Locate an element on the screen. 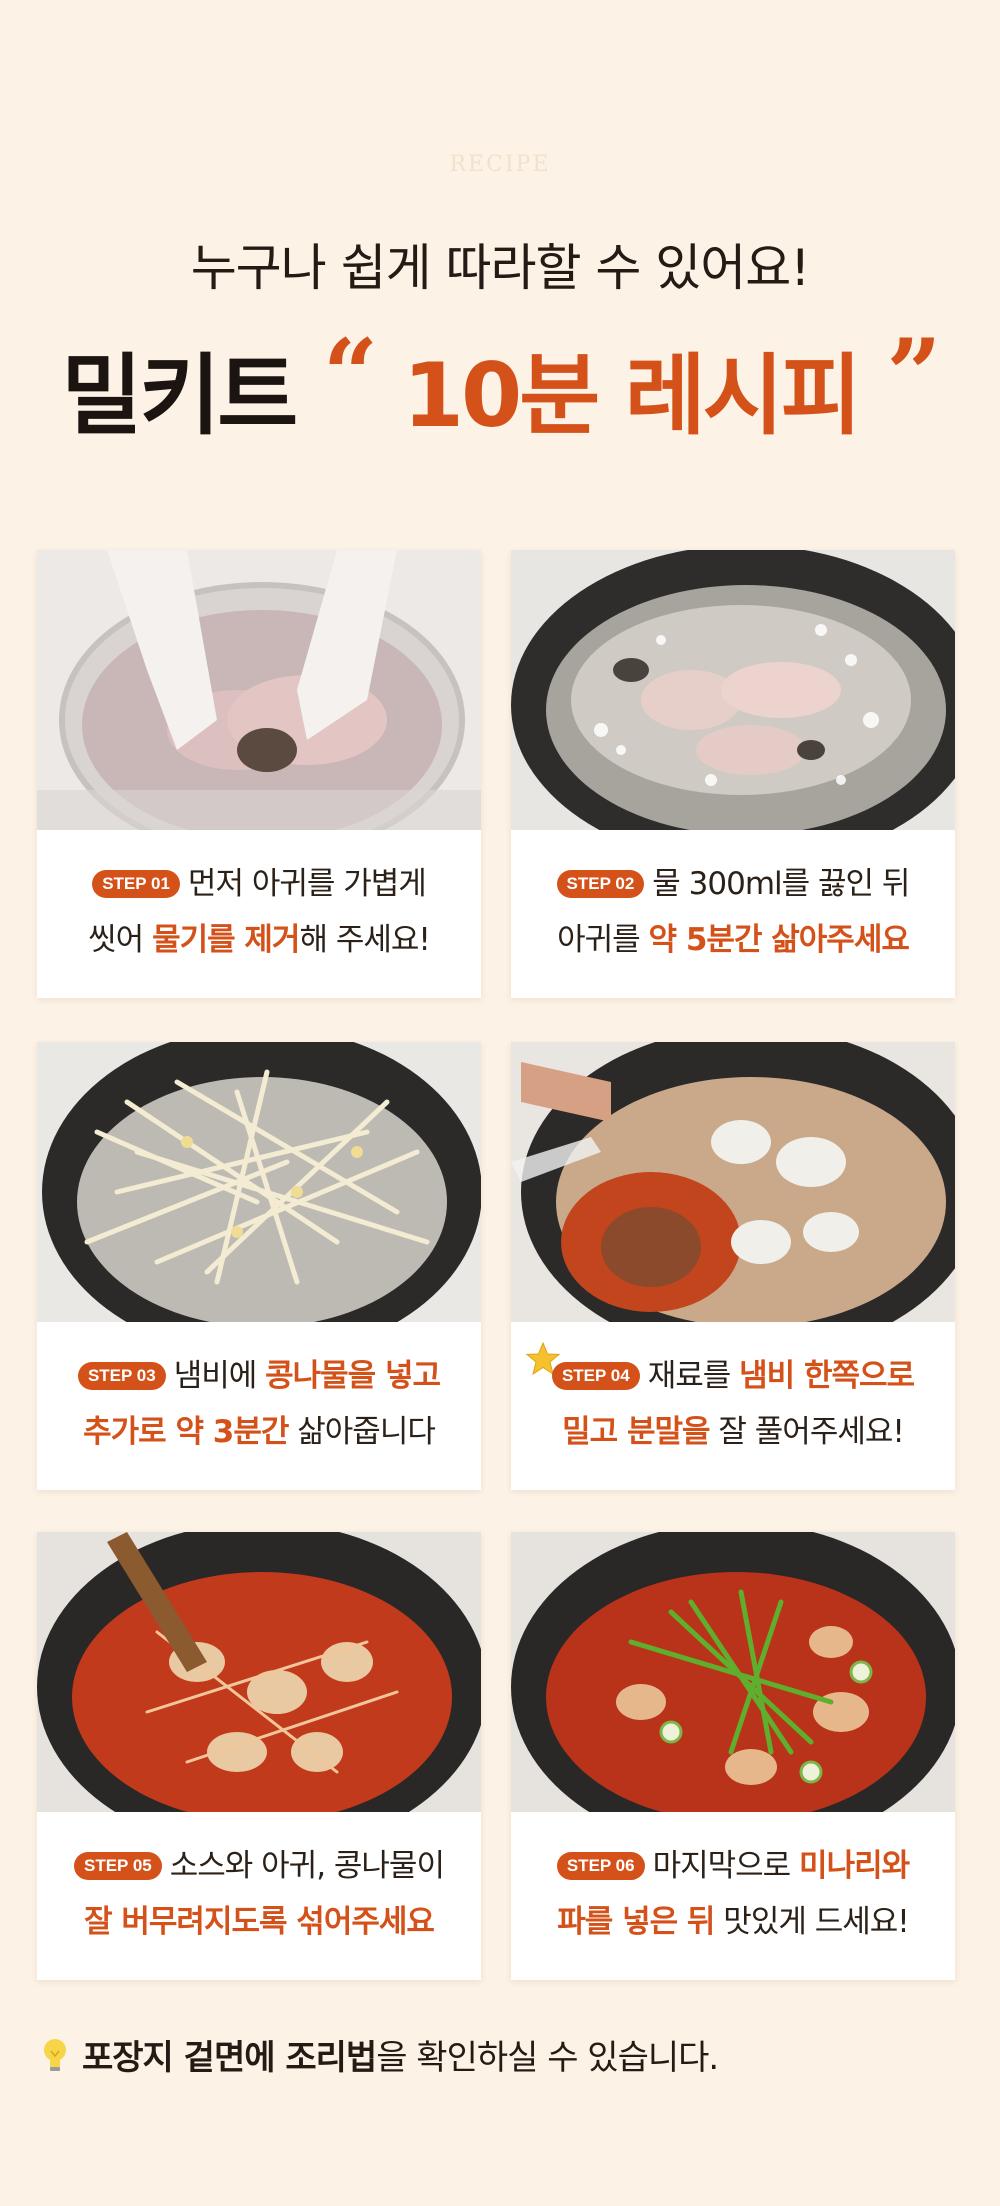  caption-text: 소스와 아귀, 콩나물이 is located at coordinates (307, 1866).